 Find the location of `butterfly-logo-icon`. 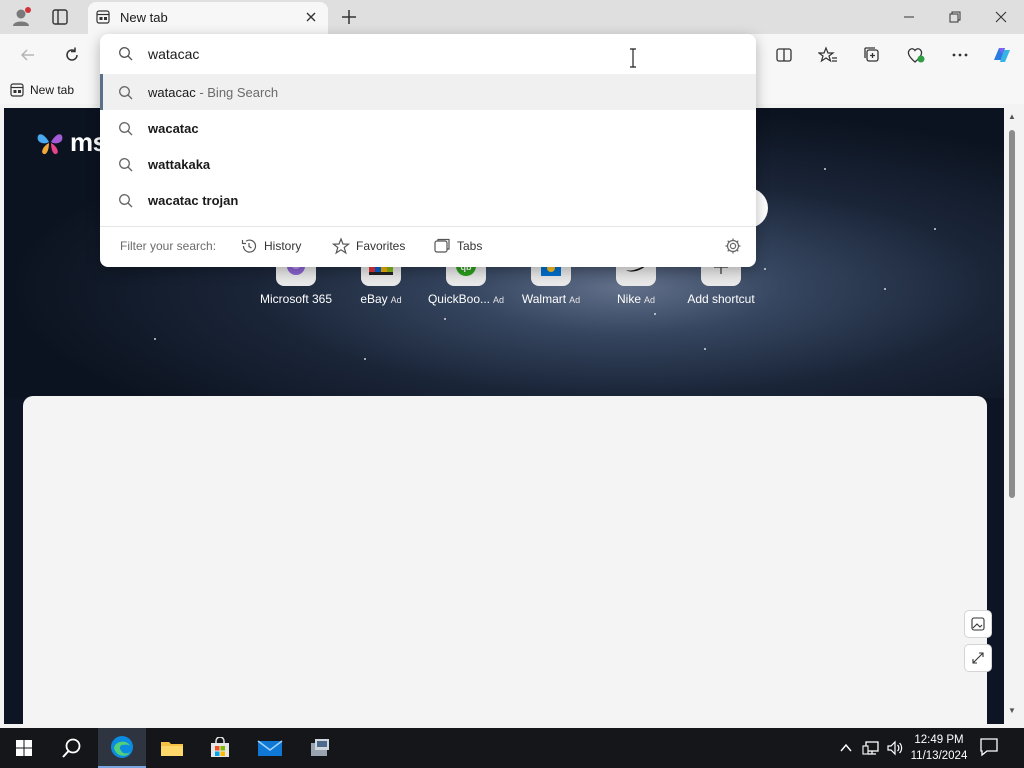

butterfly-logo-icon is located at coordinates (50, 144).